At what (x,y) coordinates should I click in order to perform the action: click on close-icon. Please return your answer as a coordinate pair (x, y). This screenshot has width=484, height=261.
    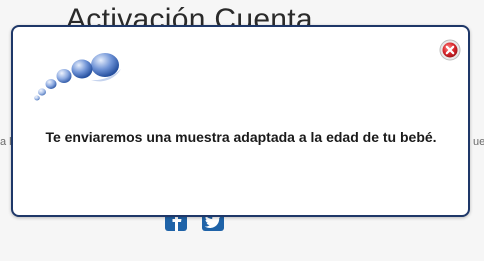
    Looking at the image, I should click on (450, 50).